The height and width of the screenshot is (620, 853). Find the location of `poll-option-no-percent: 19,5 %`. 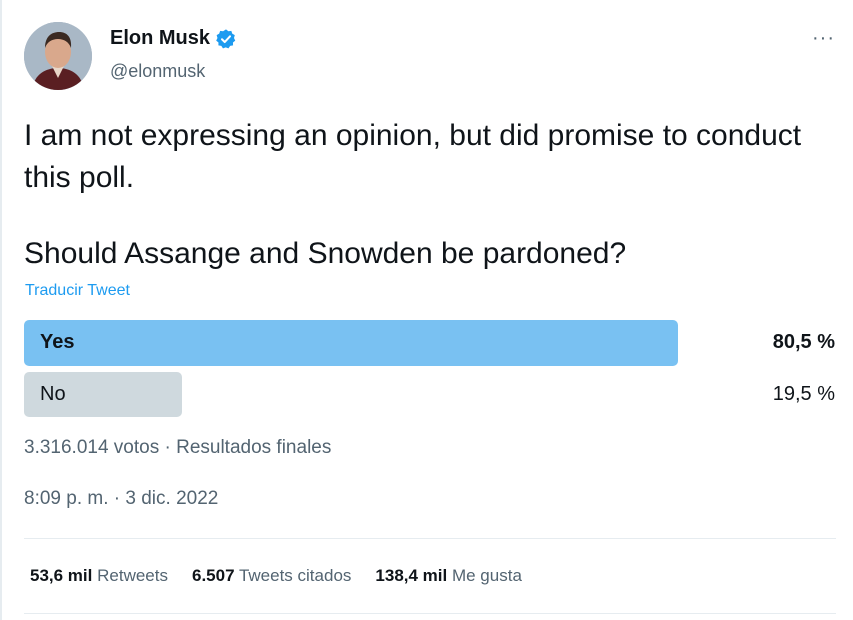

poll-option-no-percent: 19,5 % is located at coordinates (803, 394).